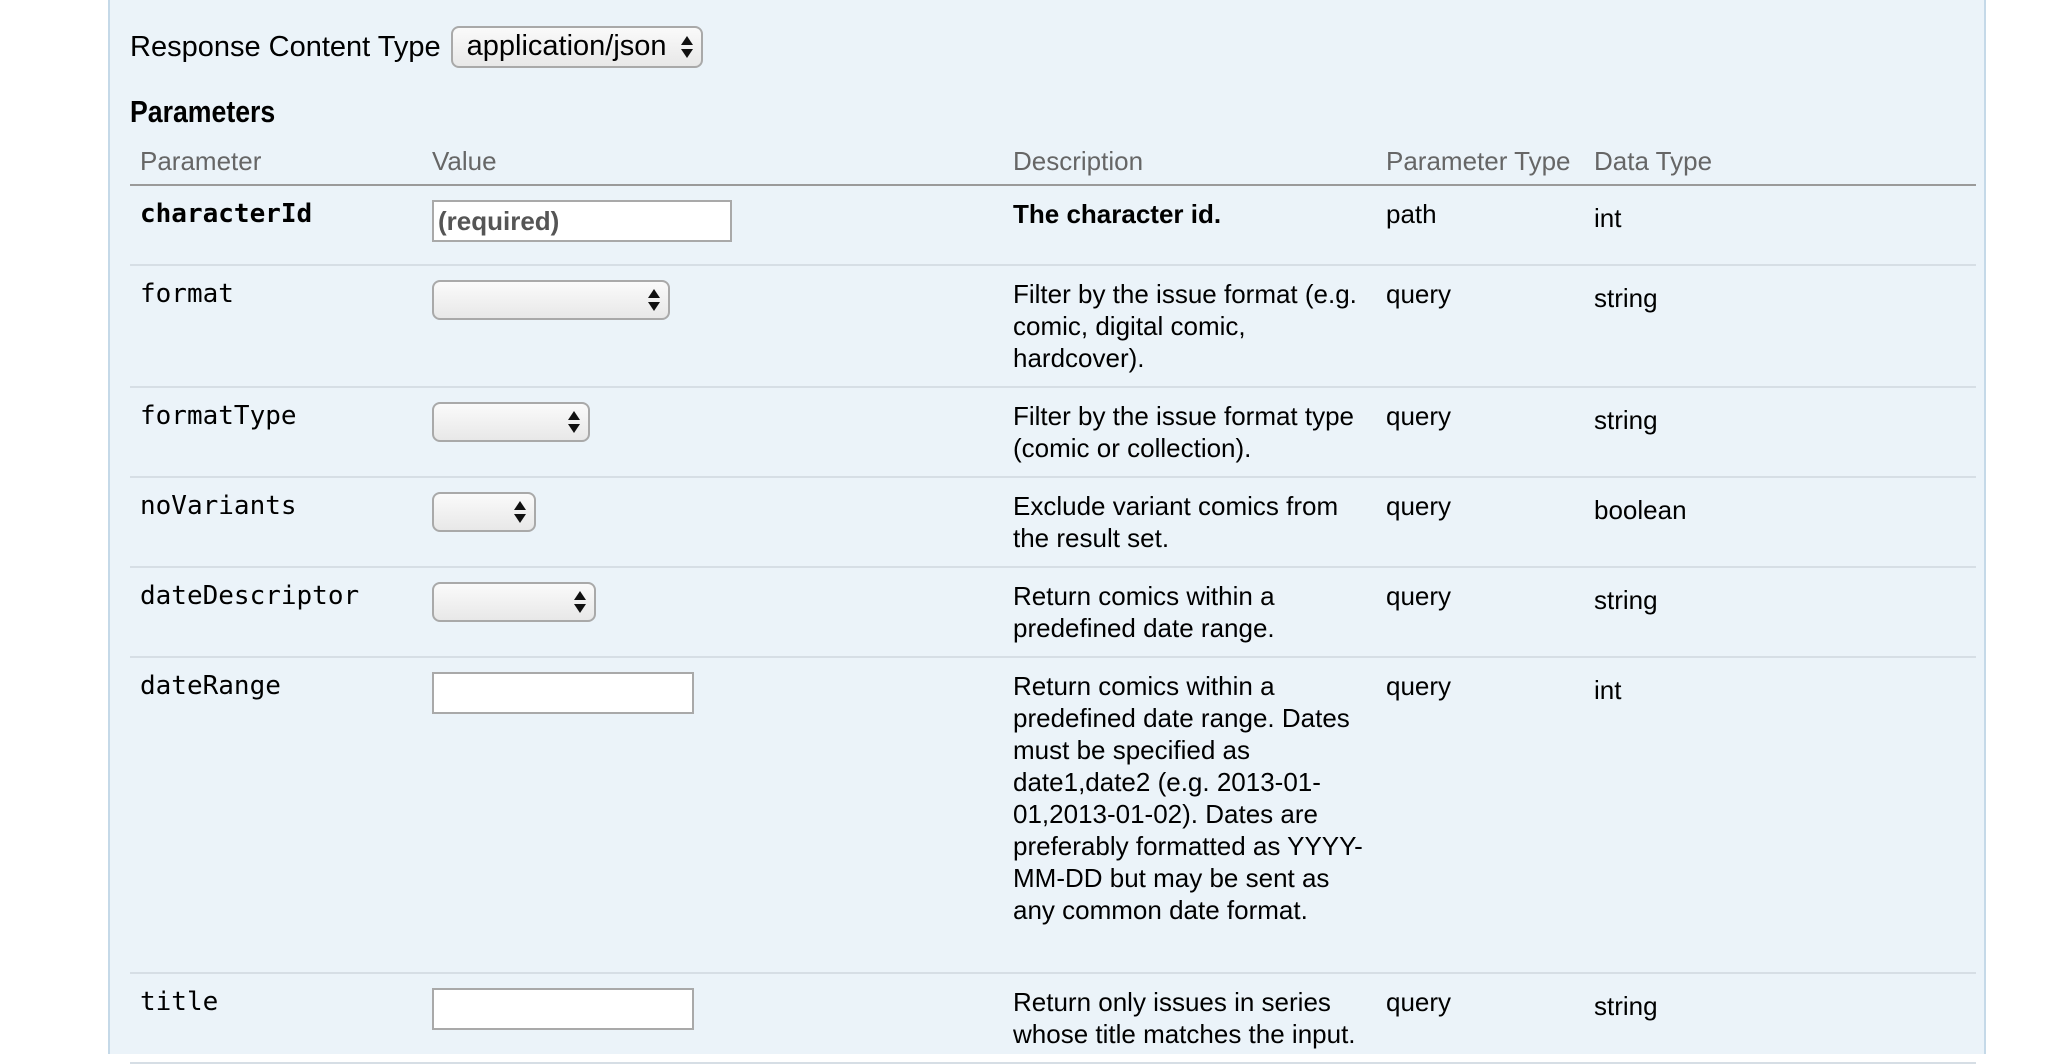 This screenshot has width=2072, height=1064. What do you see at coordinates (1189, 225) in the screenshot?
I see `param-description: The character id.` at bounding box center [1189, 225].